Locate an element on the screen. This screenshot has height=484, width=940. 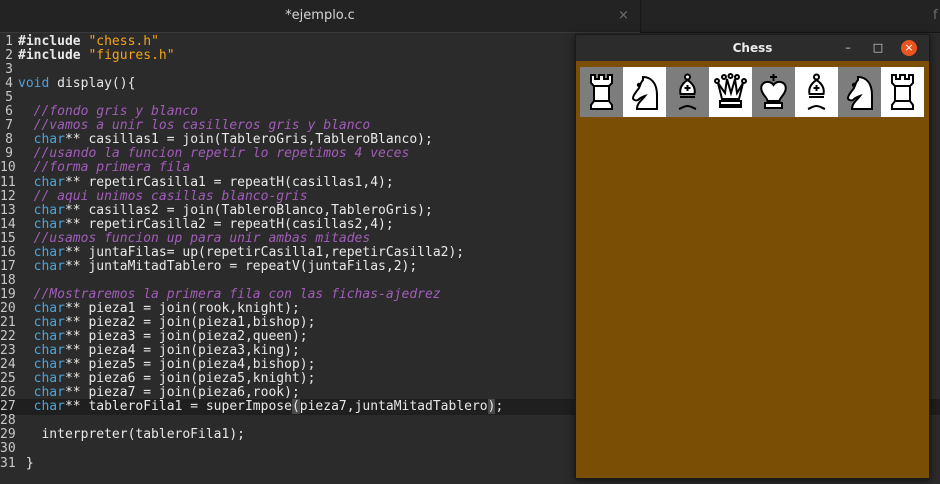
code-token: ** pieza5 = join(pieza4,bishop); is located at coordinates (190, 365).